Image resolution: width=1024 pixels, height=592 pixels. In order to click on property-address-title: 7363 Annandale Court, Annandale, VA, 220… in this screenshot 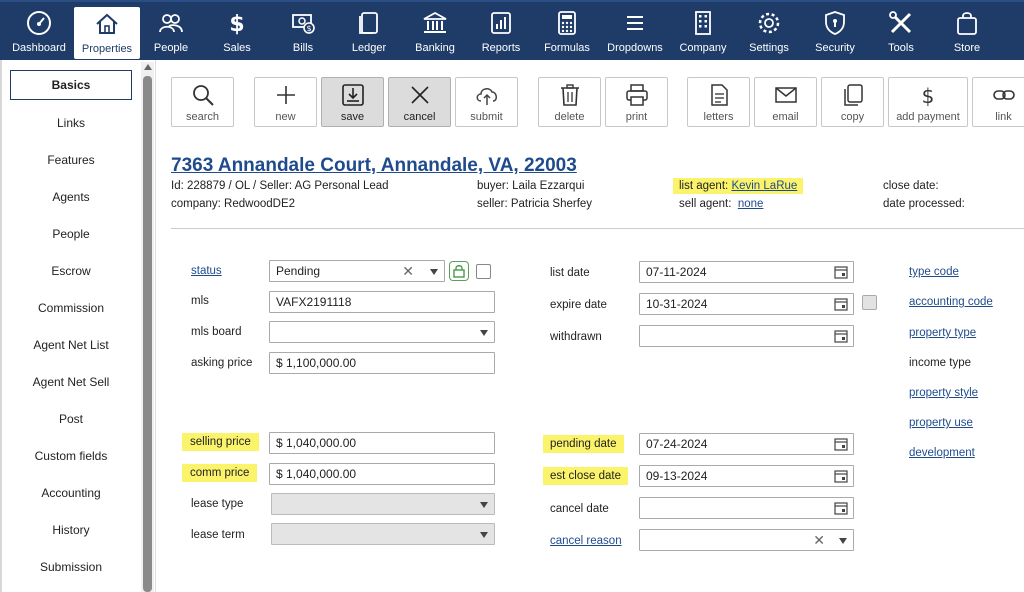, I will do `click(374, 166)`.